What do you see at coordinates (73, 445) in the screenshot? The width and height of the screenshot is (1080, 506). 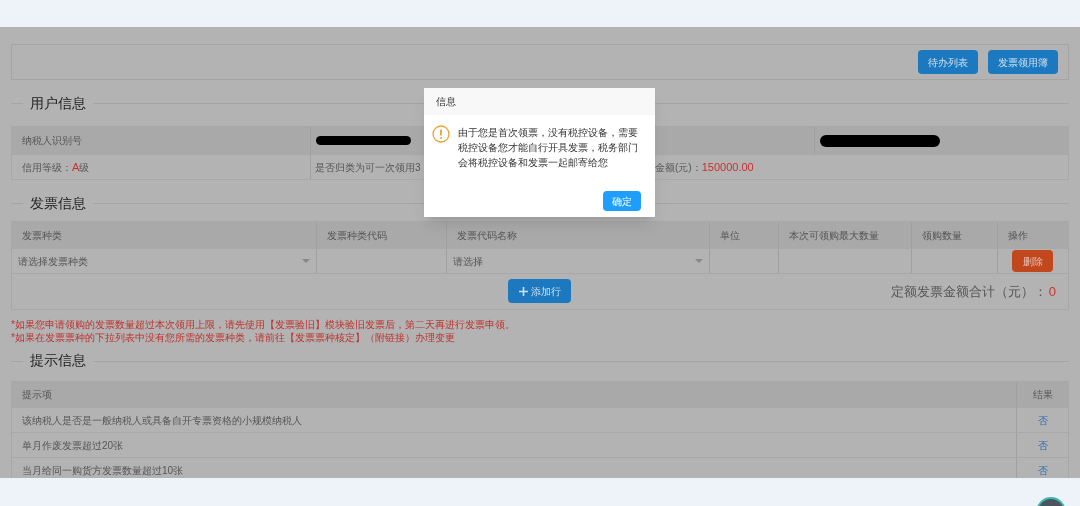 I see `table-cell-text: 单月作废发票超过20张` at bounding box center [73, 445].